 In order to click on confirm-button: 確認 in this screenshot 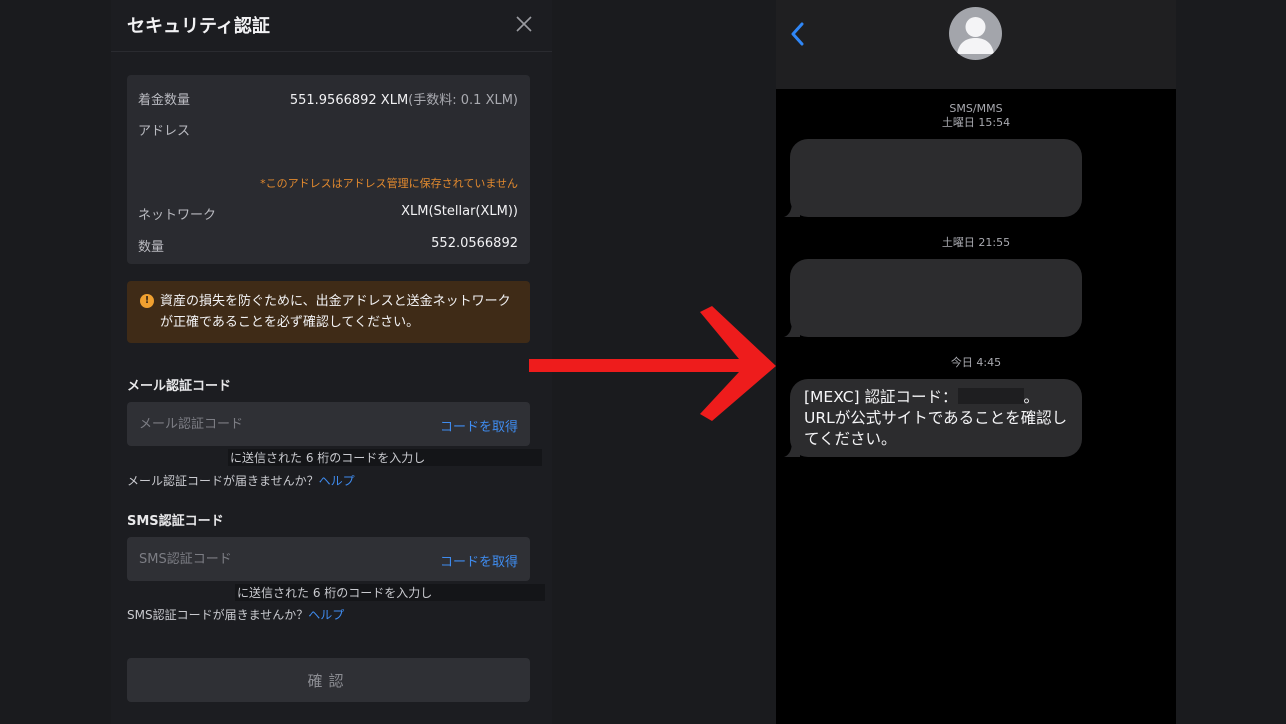, I will do `click(328, 680)`.